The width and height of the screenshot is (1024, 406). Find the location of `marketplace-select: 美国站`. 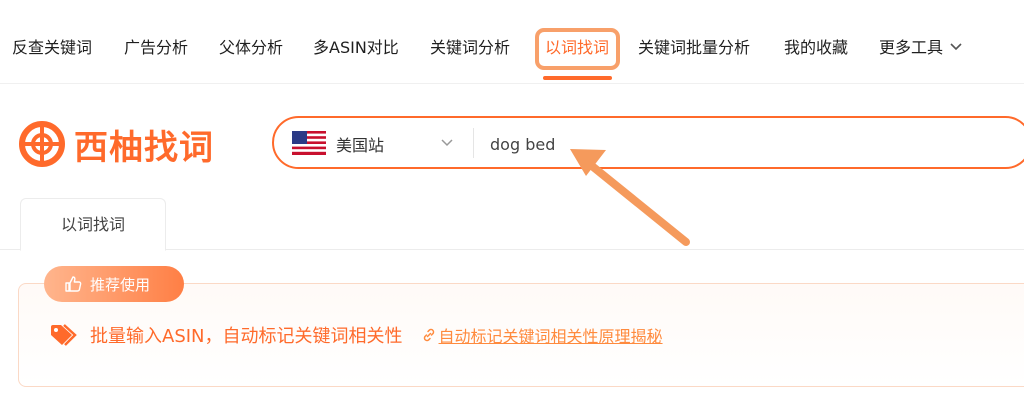

marketplace-select: 美国站 is located at coordinates (360, 144).